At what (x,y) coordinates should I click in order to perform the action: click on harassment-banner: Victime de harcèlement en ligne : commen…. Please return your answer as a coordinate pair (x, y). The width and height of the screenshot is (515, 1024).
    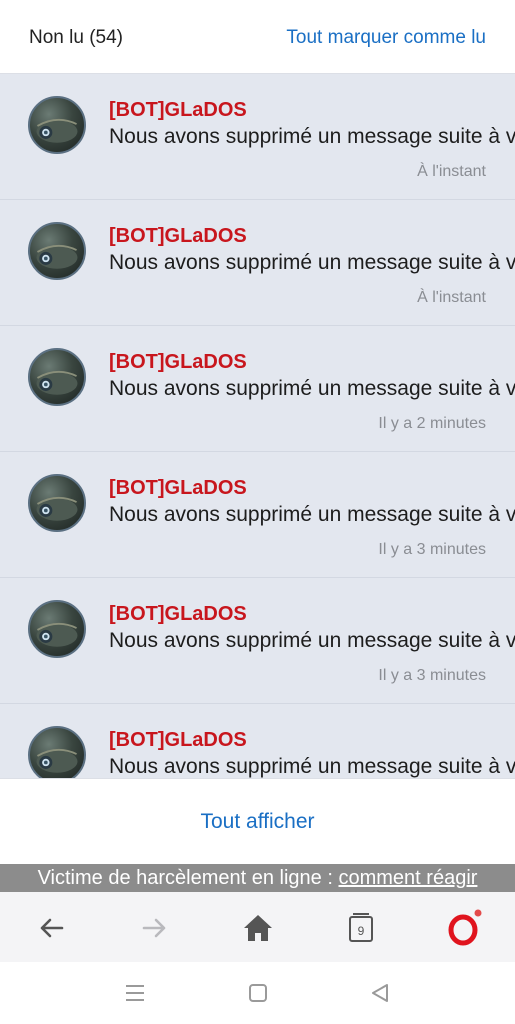
    Looking at the image, I should click on (257, 878).